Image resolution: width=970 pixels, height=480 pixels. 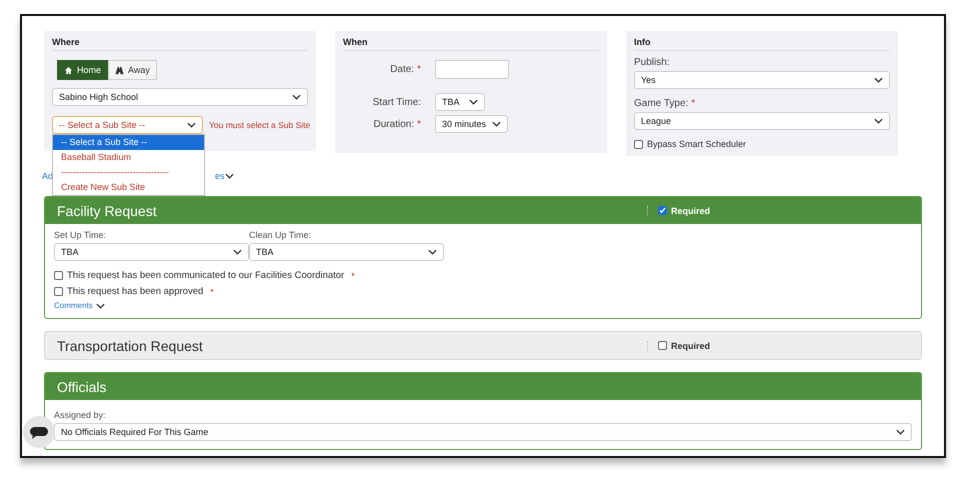 What do you see at coordinates (73, 305) in the screenshot?
I see `comments-link: Comments` at bounding box center [73, 305].